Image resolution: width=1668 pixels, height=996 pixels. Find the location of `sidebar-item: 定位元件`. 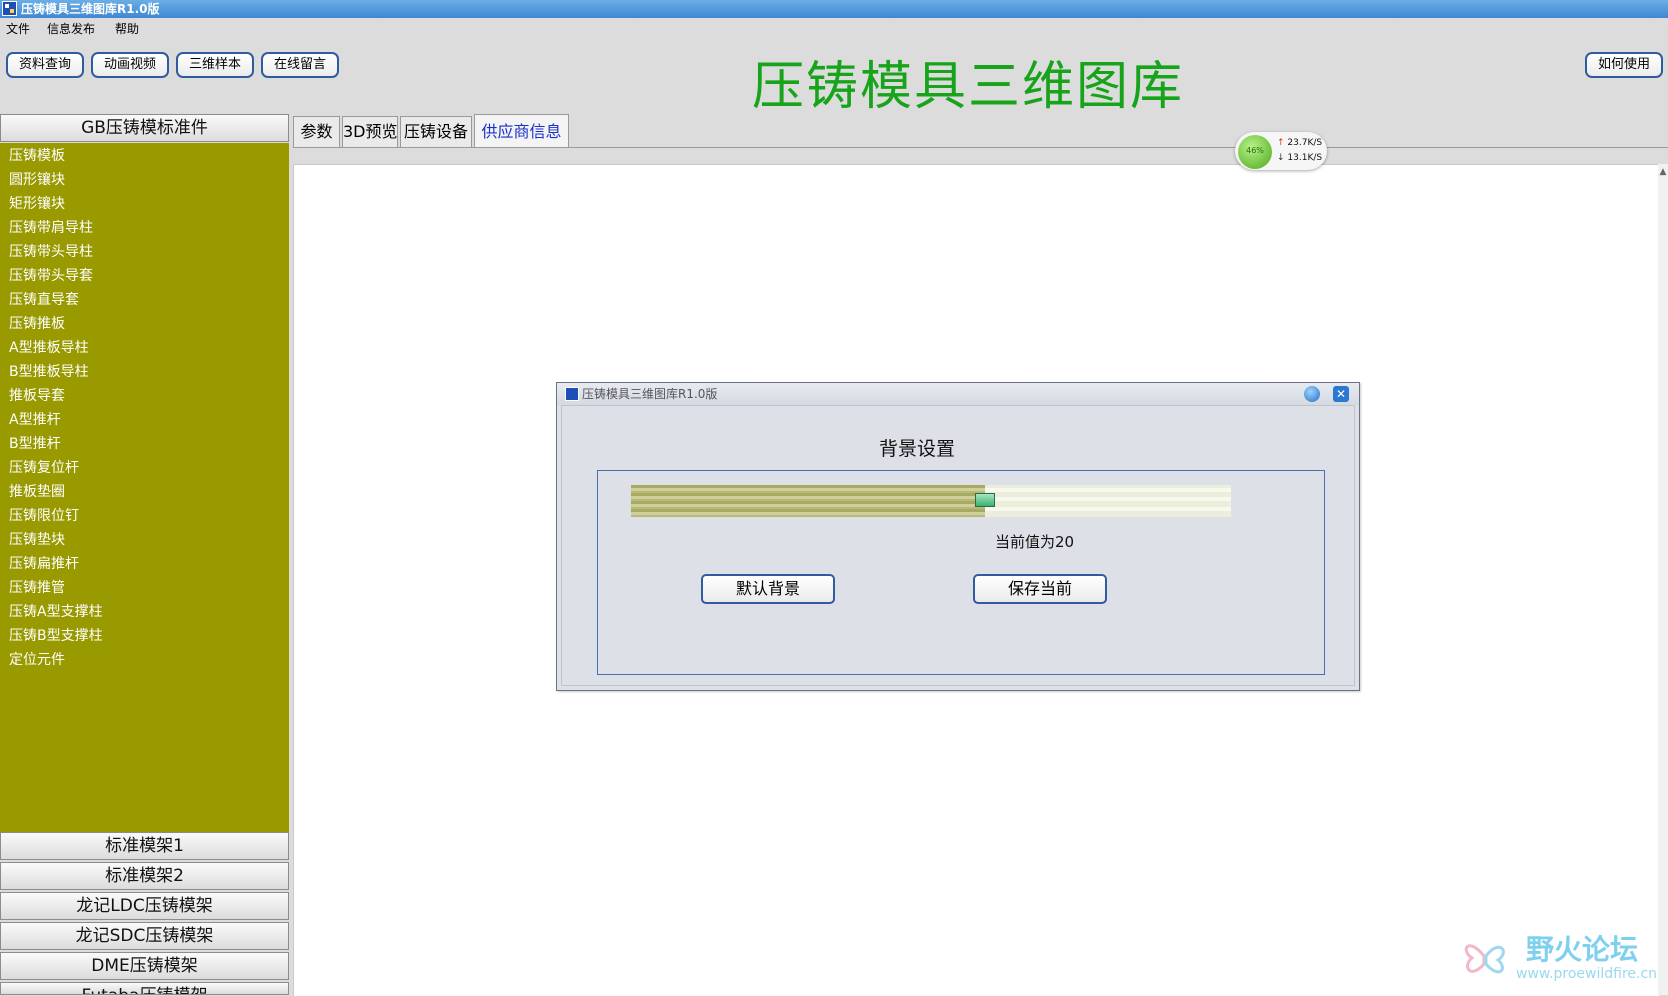

sidebar-item: 定位元件 is located at coordinates (37, 660).